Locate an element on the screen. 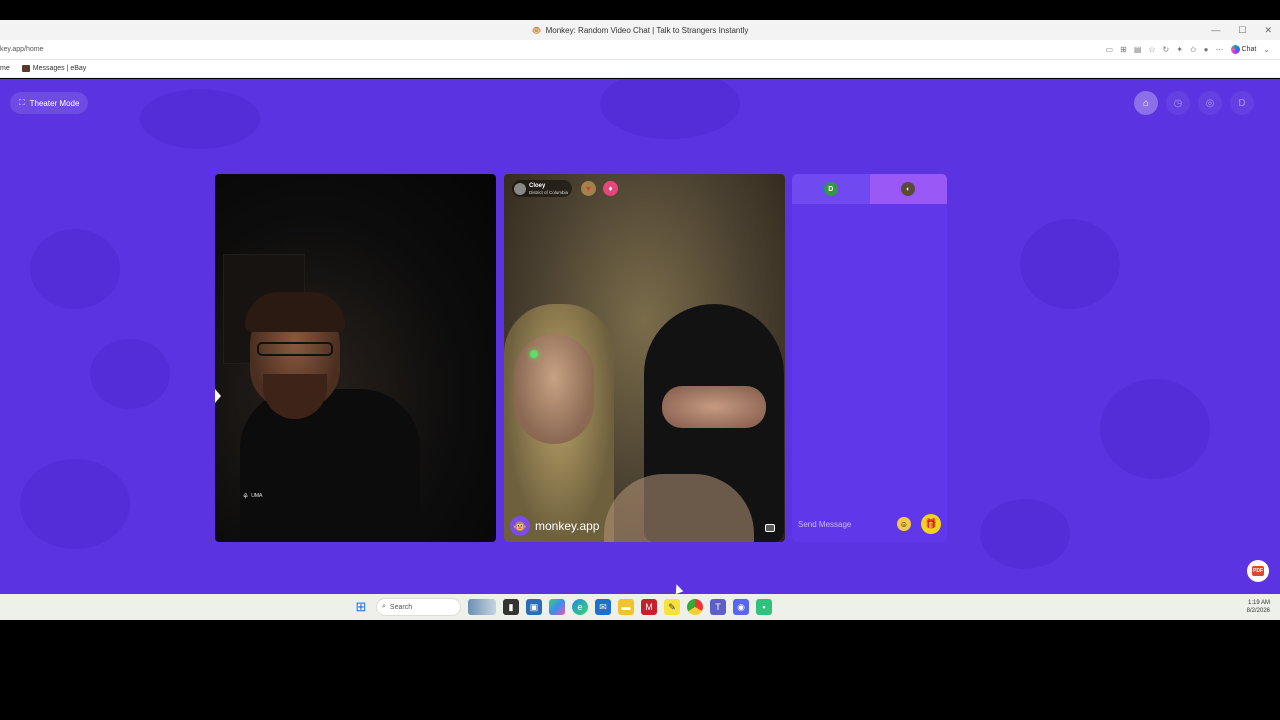 Image resolution: width=1280 pixels, height=720 pixels. more-icon: ⋯ is located at coordinates (1220, 49).